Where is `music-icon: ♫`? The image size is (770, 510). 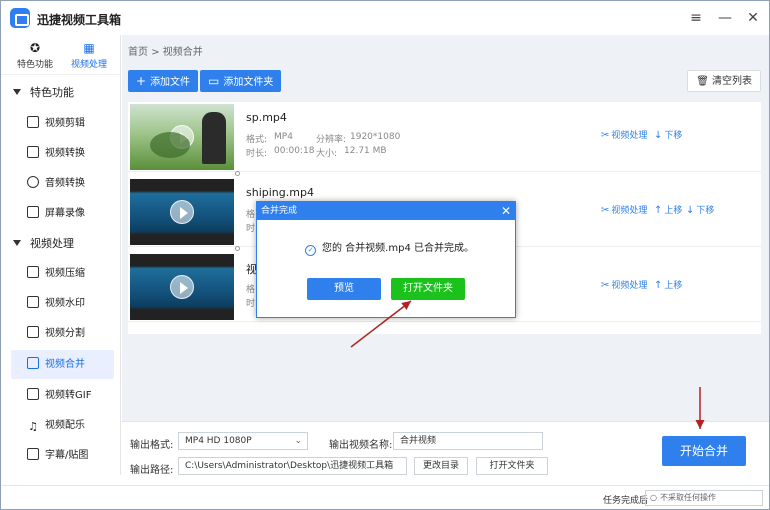 music-icon: ♫ is located at coordinates (33, 426).